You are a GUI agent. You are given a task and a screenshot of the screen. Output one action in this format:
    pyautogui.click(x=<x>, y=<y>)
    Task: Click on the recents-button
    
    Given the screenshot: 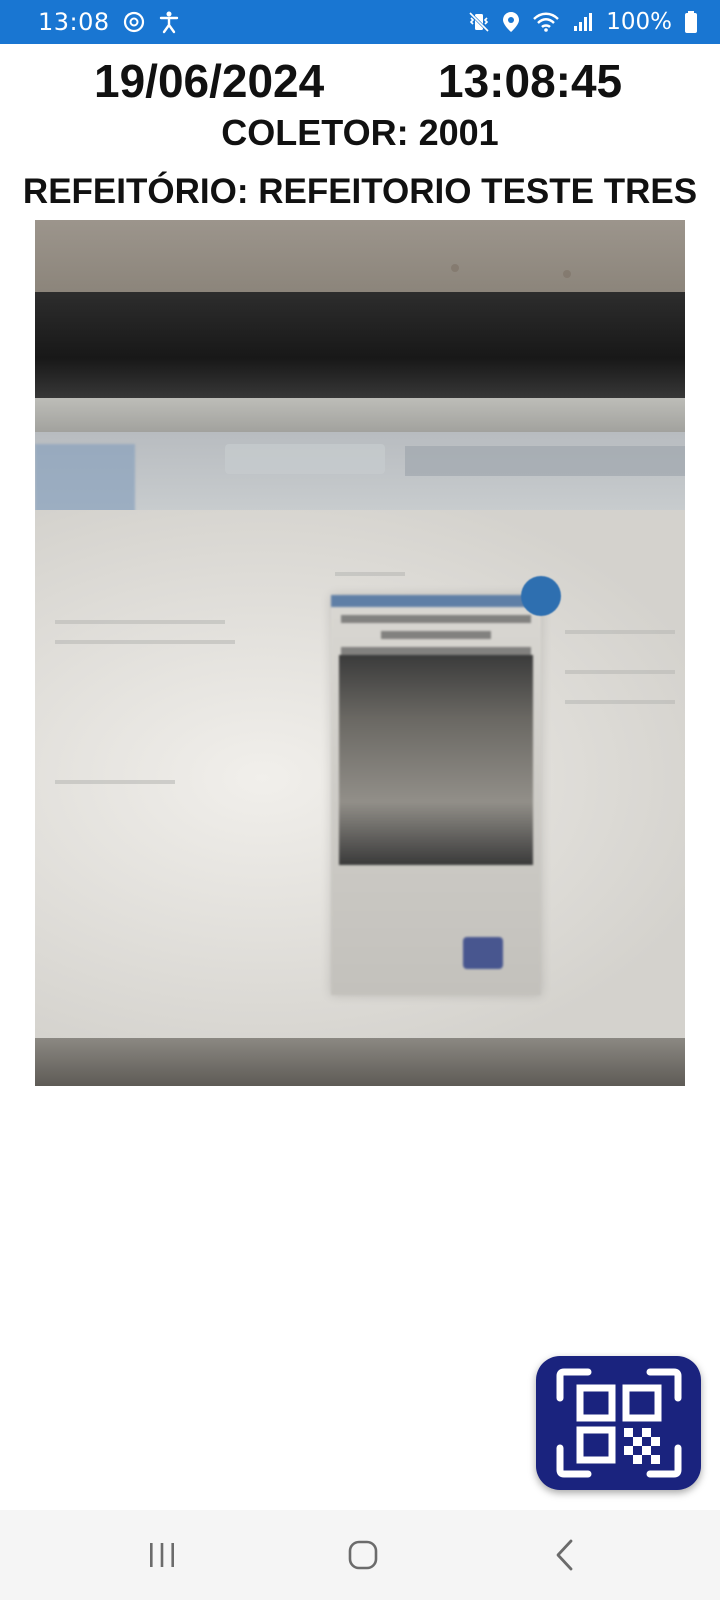 What is the action you would take?
    pyautogui.click(x=162, y=1555)
    